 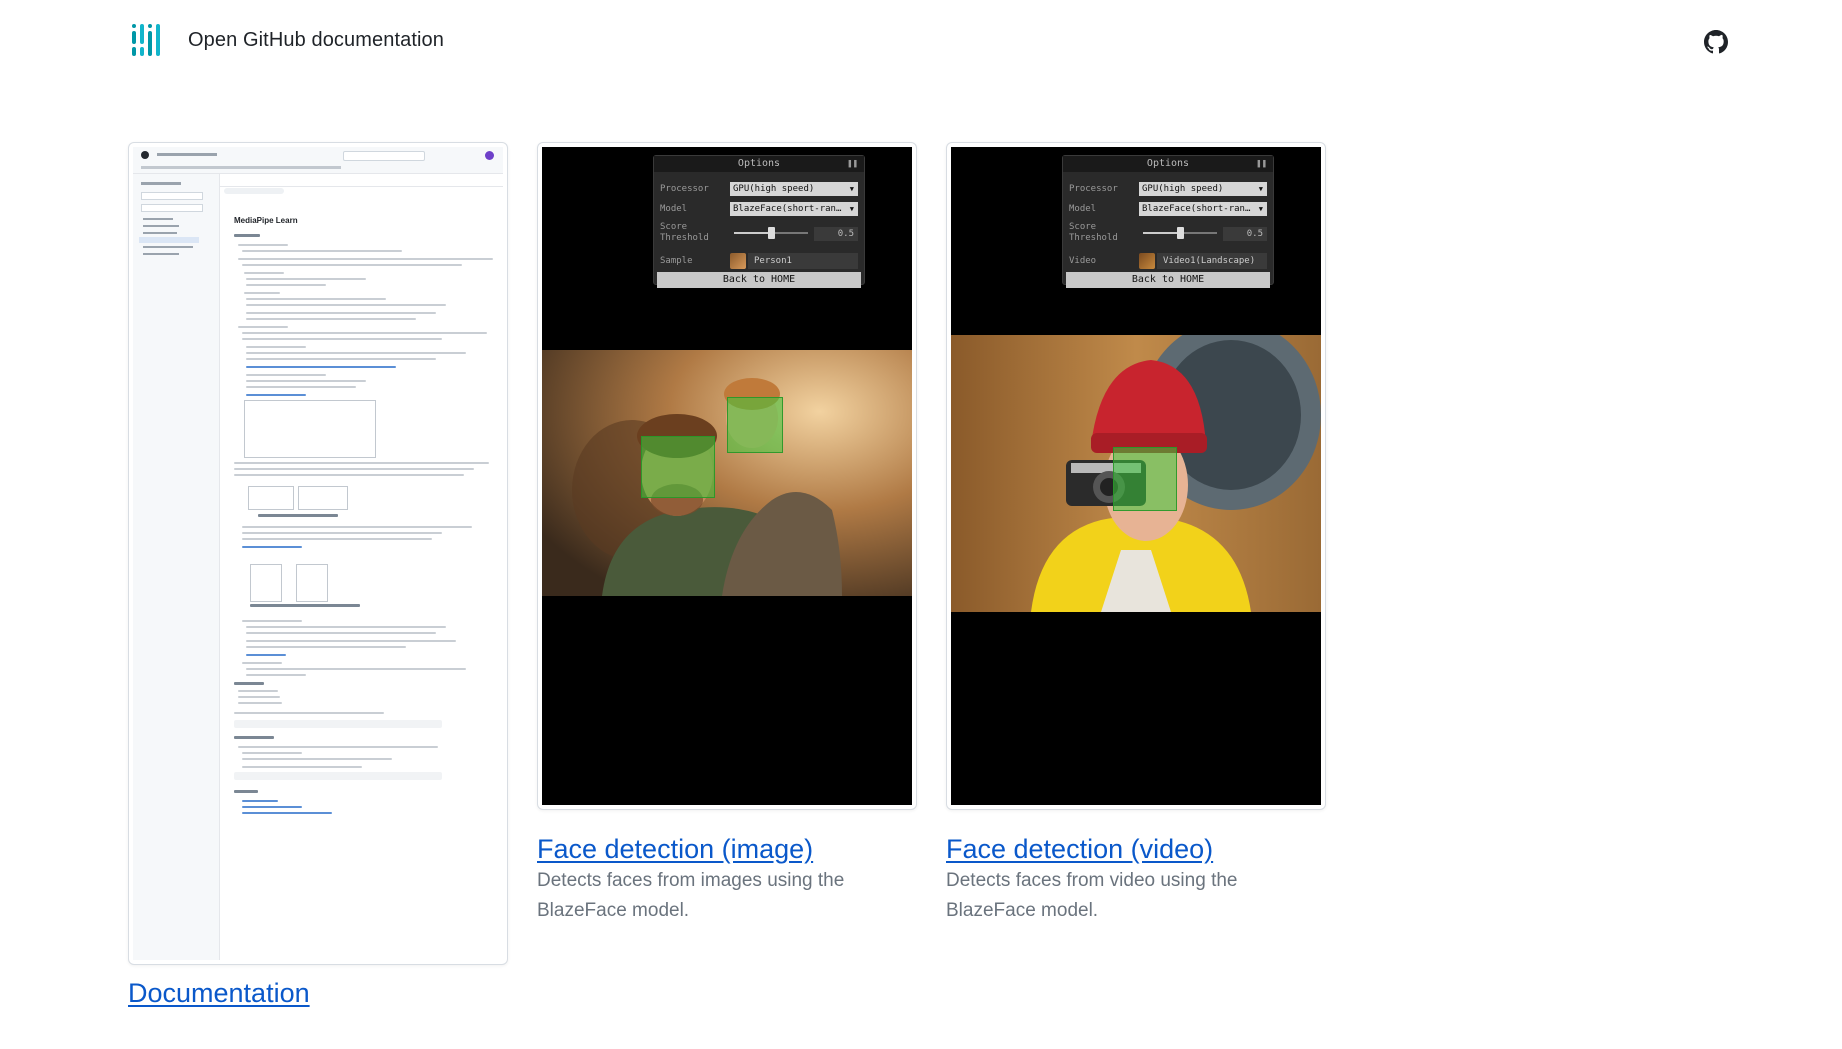 What do you see at coordinates (1079, 849) in the screenshot?
I see `face-detection-video-link: Face detection (video)` at bounding box center [1079, 849].